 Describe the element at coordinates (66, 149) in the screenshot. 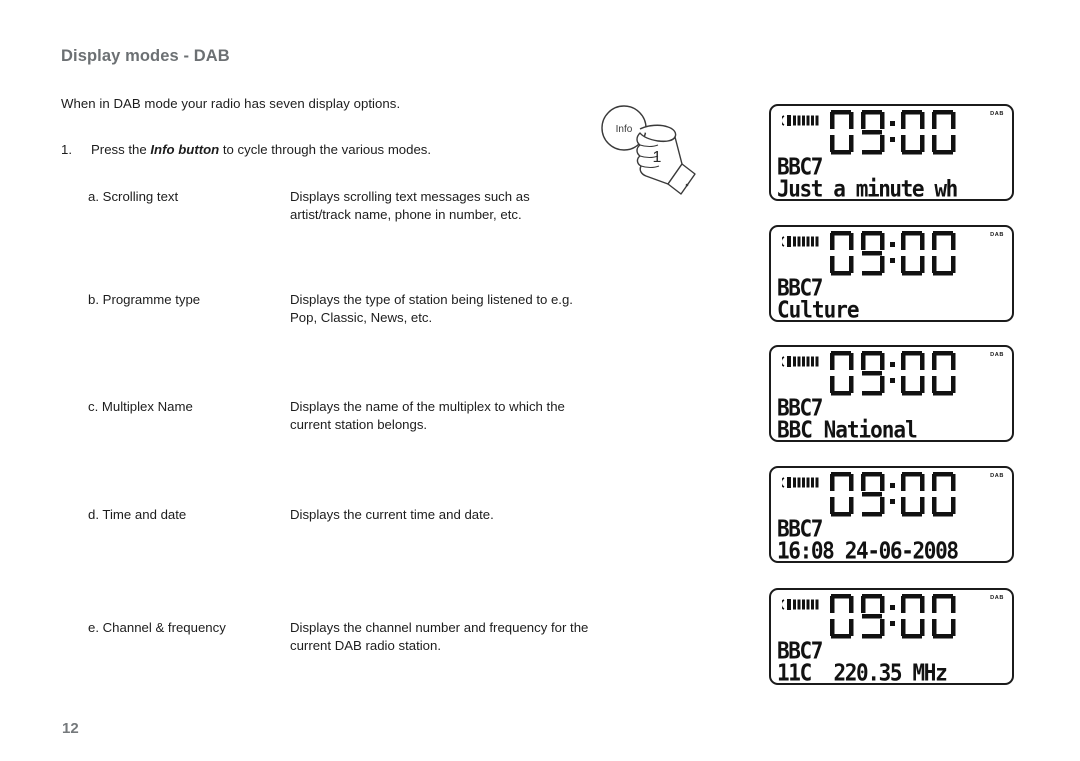

I see `step-number: 1.` at that location.